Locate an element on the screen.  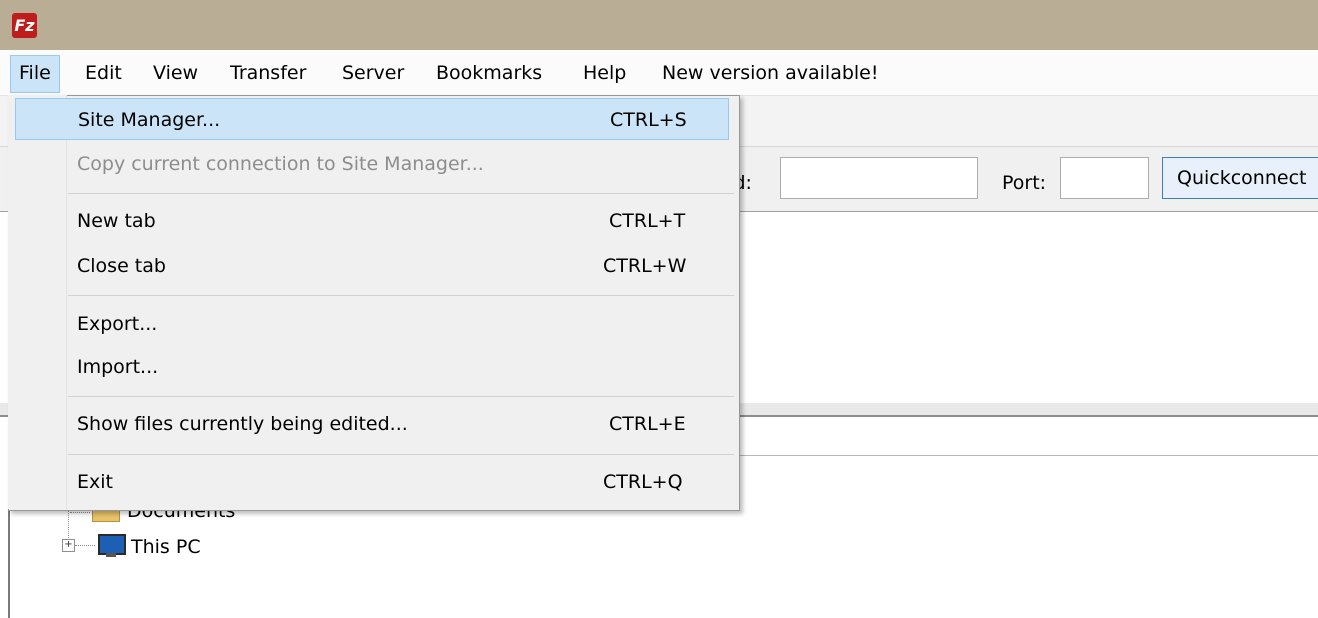
menu-item-shortcut: CTRL+Q is located at coordinates (643, 482).